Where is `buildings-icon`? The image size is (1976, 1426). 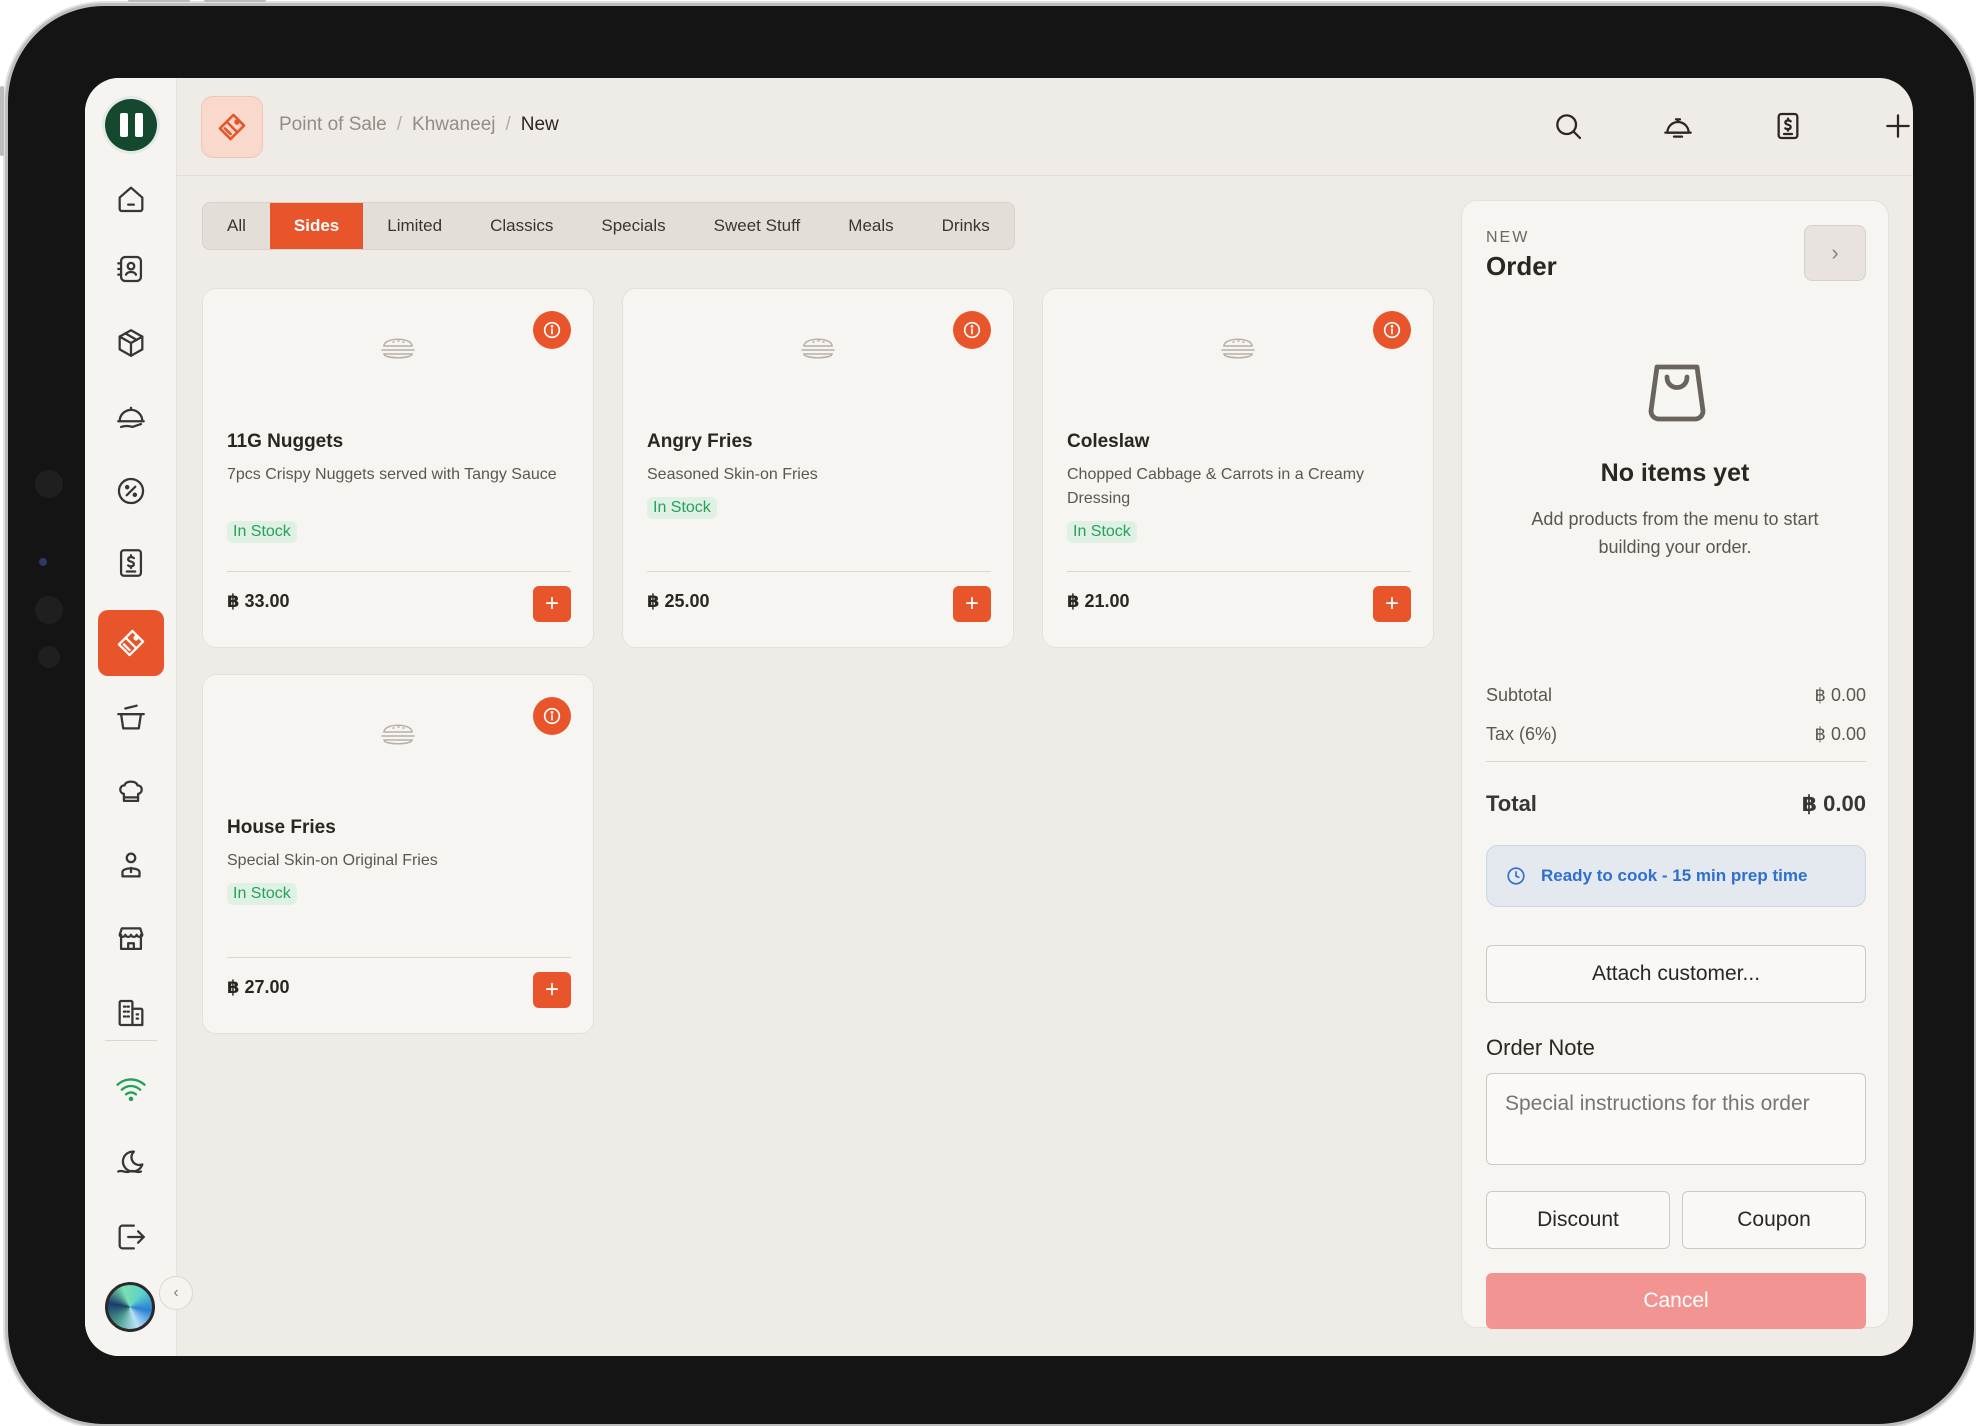
buildings-icon is located at coordinates (131, 1013).